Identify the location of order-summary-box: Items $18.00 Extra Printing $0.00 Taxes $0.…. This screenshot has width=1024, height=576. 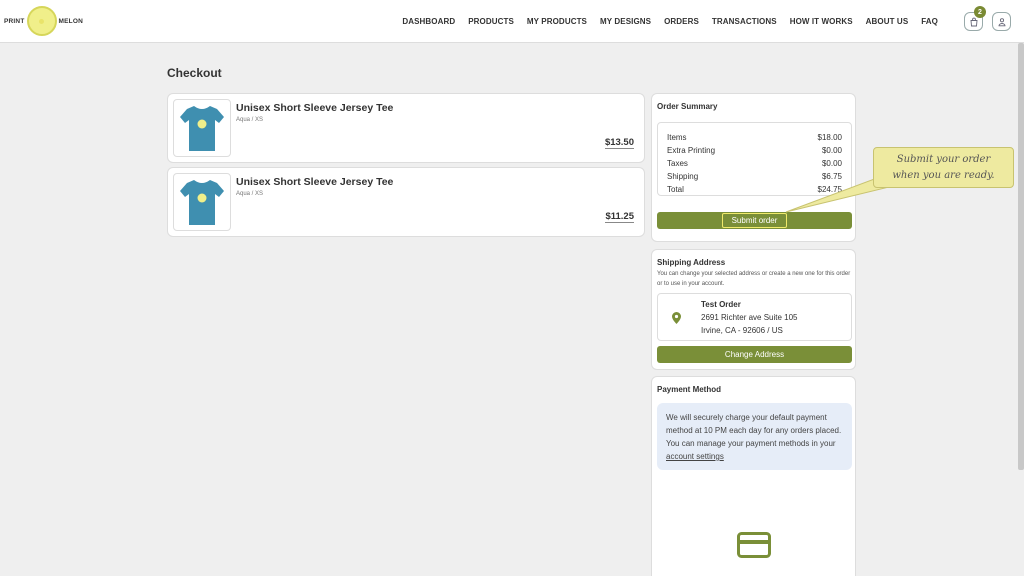
(754, 159).